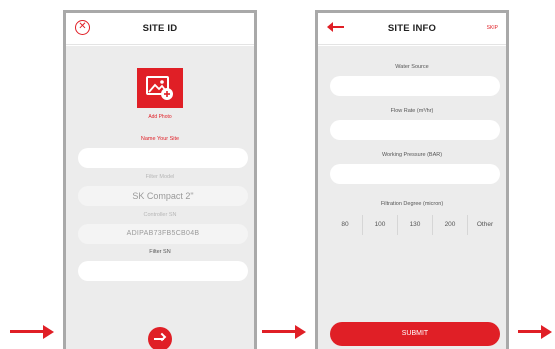  Describe the element at coordinates (160, 252) in the screenshot. I see `filter-sn-label: Filter SN` at that location.